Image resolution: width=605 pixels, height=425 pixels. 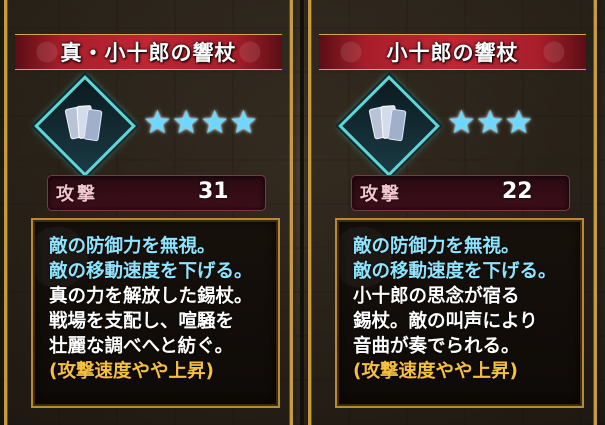 I want to click on card-title-banner: 真・小十郎の響杖, so click(x=148, y=52).